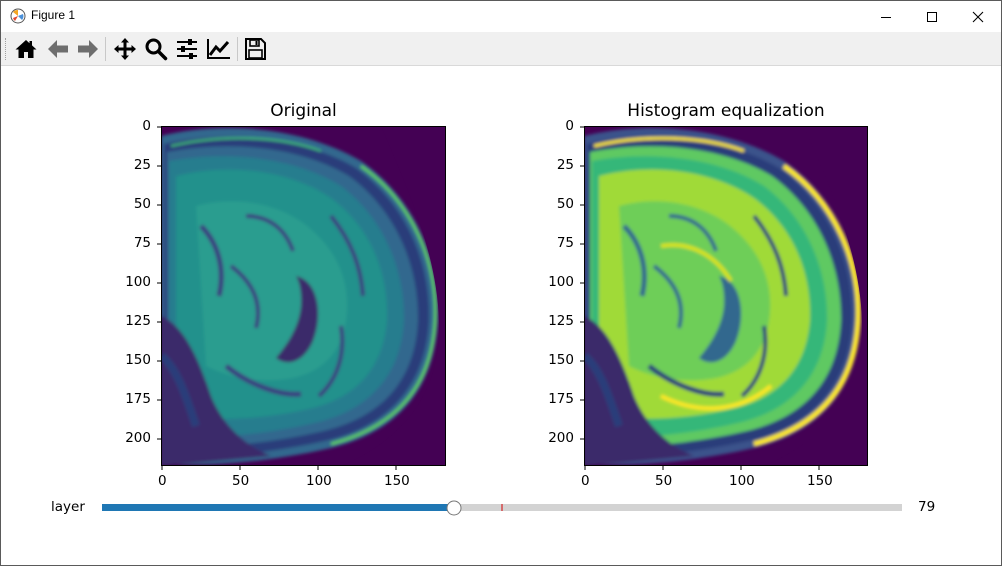 This screenshot has height=566, width=1002. I want to click on close-icon, so click(978, 16).